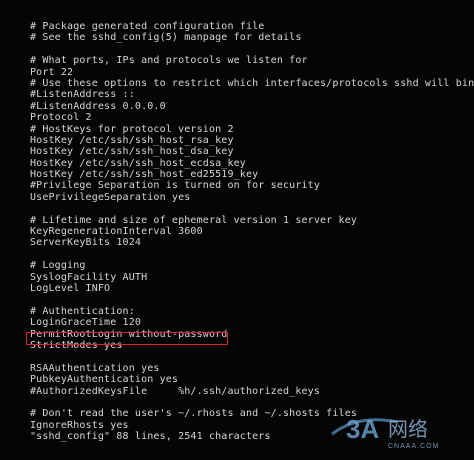 The height and width of the screenshot is (460, 474). Describe the element at coordinates (138, 163) in the screenshot. I see `terminal-line: HostKey /etc/ssh/ssh_host_ecdsa_key` at that location.